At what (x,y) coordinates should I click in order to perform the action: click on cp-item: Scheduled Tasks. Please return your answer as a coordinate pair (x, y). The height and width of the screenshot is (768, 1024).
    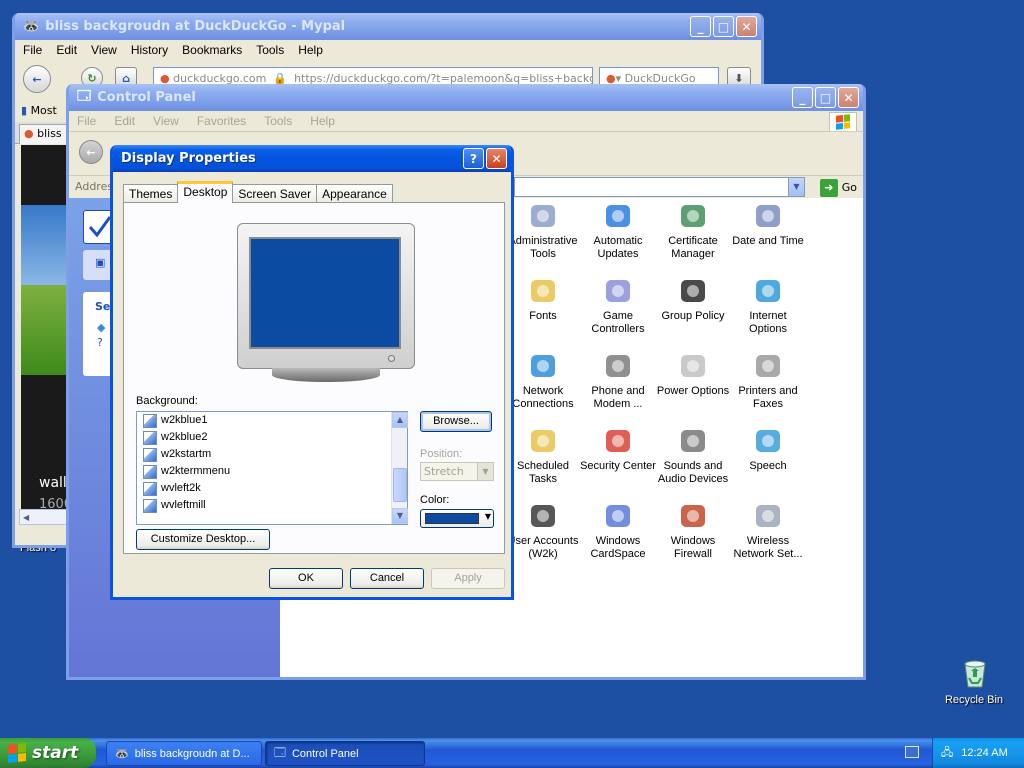
    Looking at the image, I should click on (543, 455).